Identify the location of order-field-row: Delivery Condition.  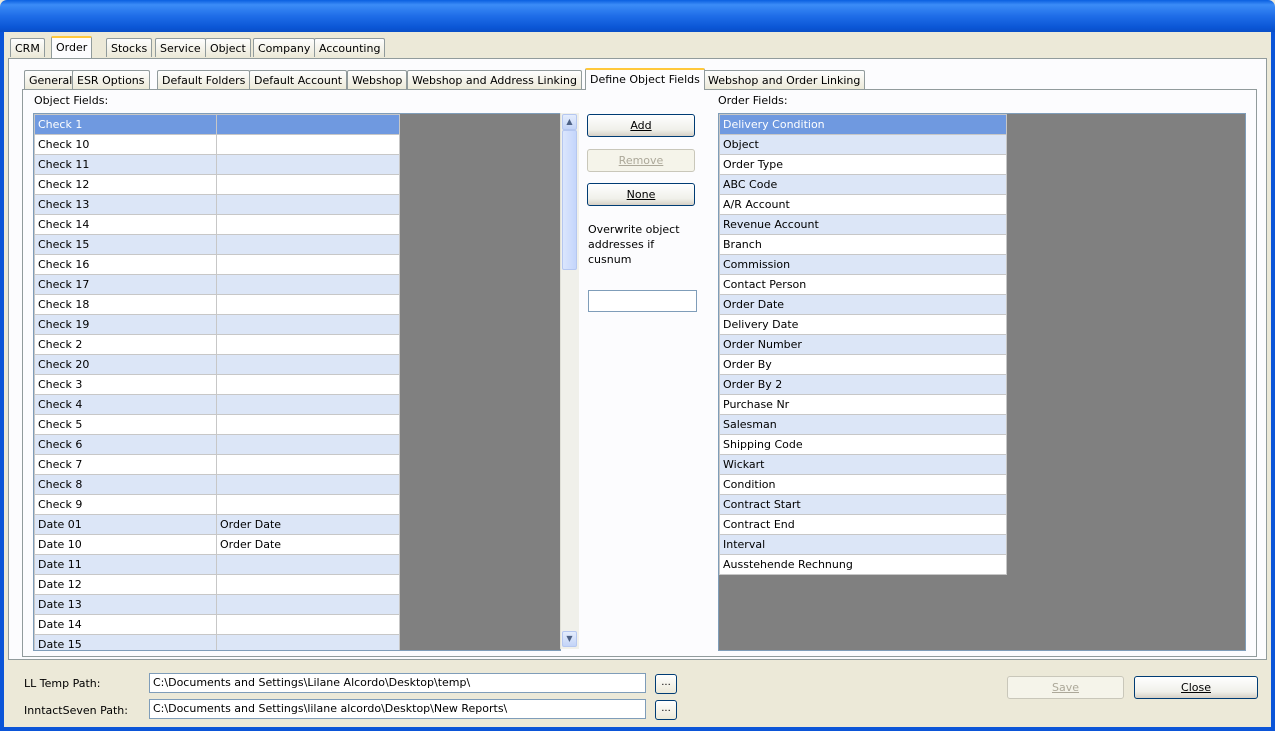
(863, 124).